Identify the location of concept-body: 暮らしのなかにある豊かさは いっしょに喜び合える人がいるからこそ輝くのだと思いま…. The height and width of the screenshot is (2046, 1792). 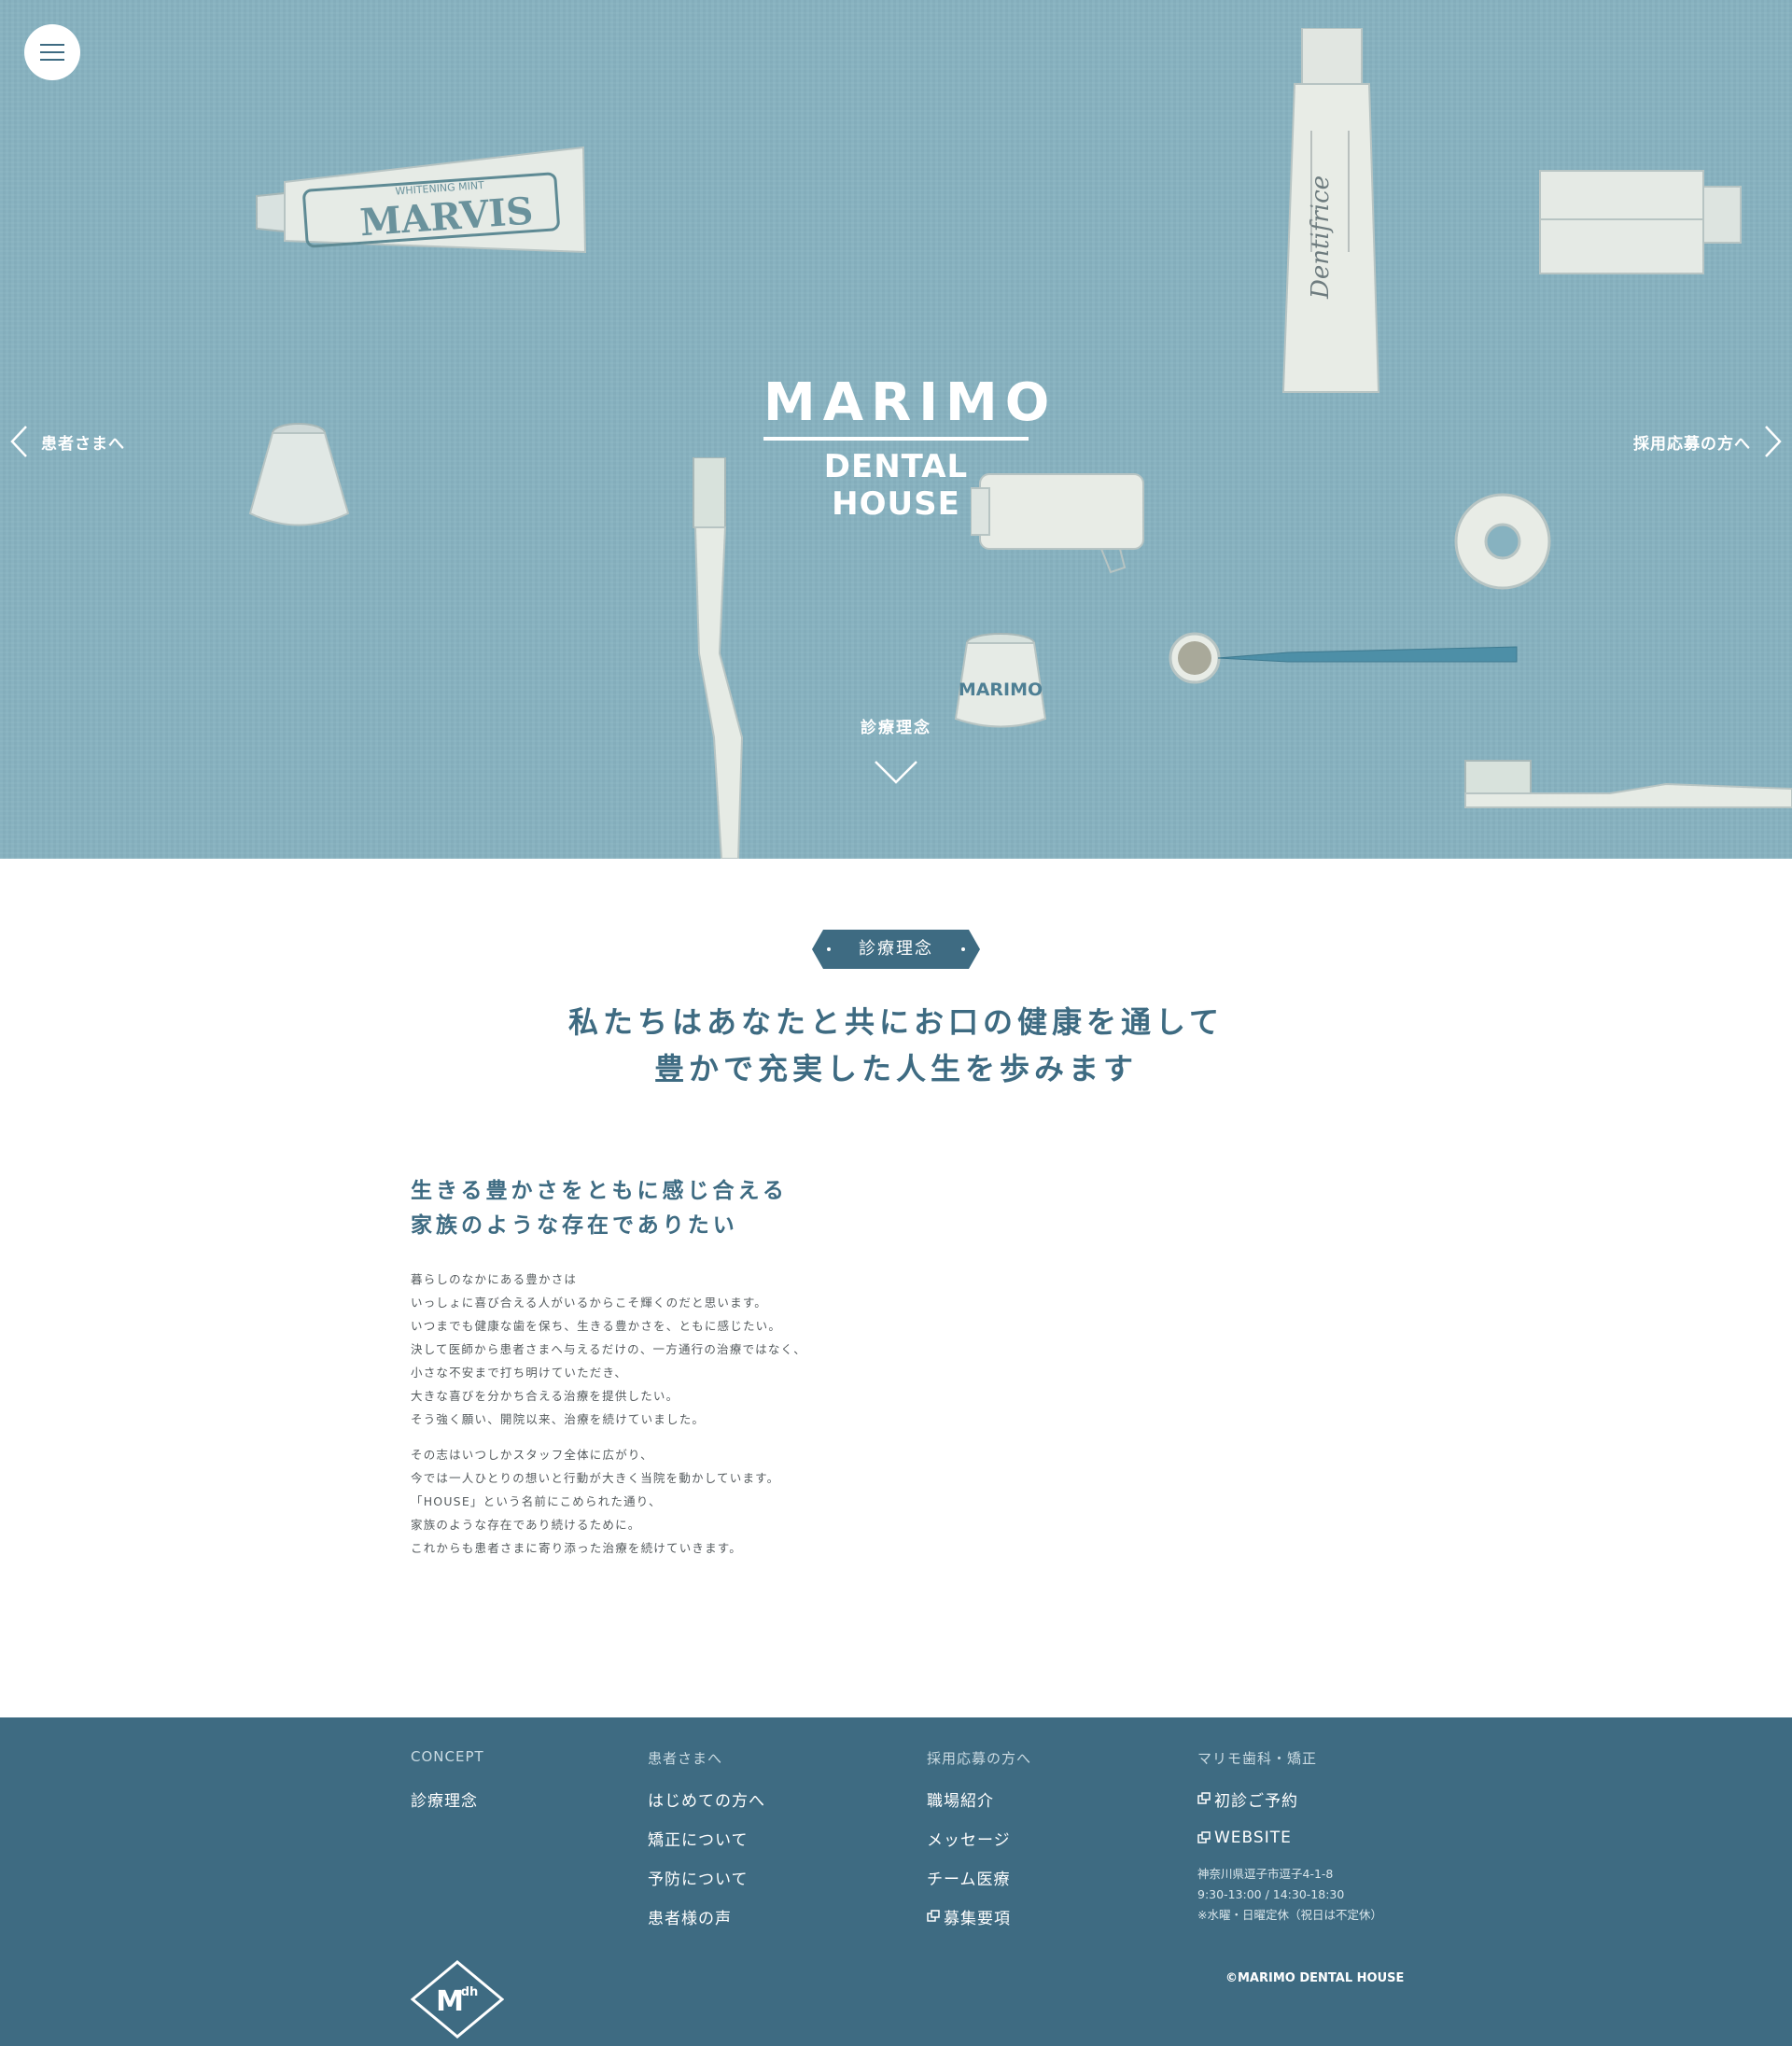
(608, 1420).